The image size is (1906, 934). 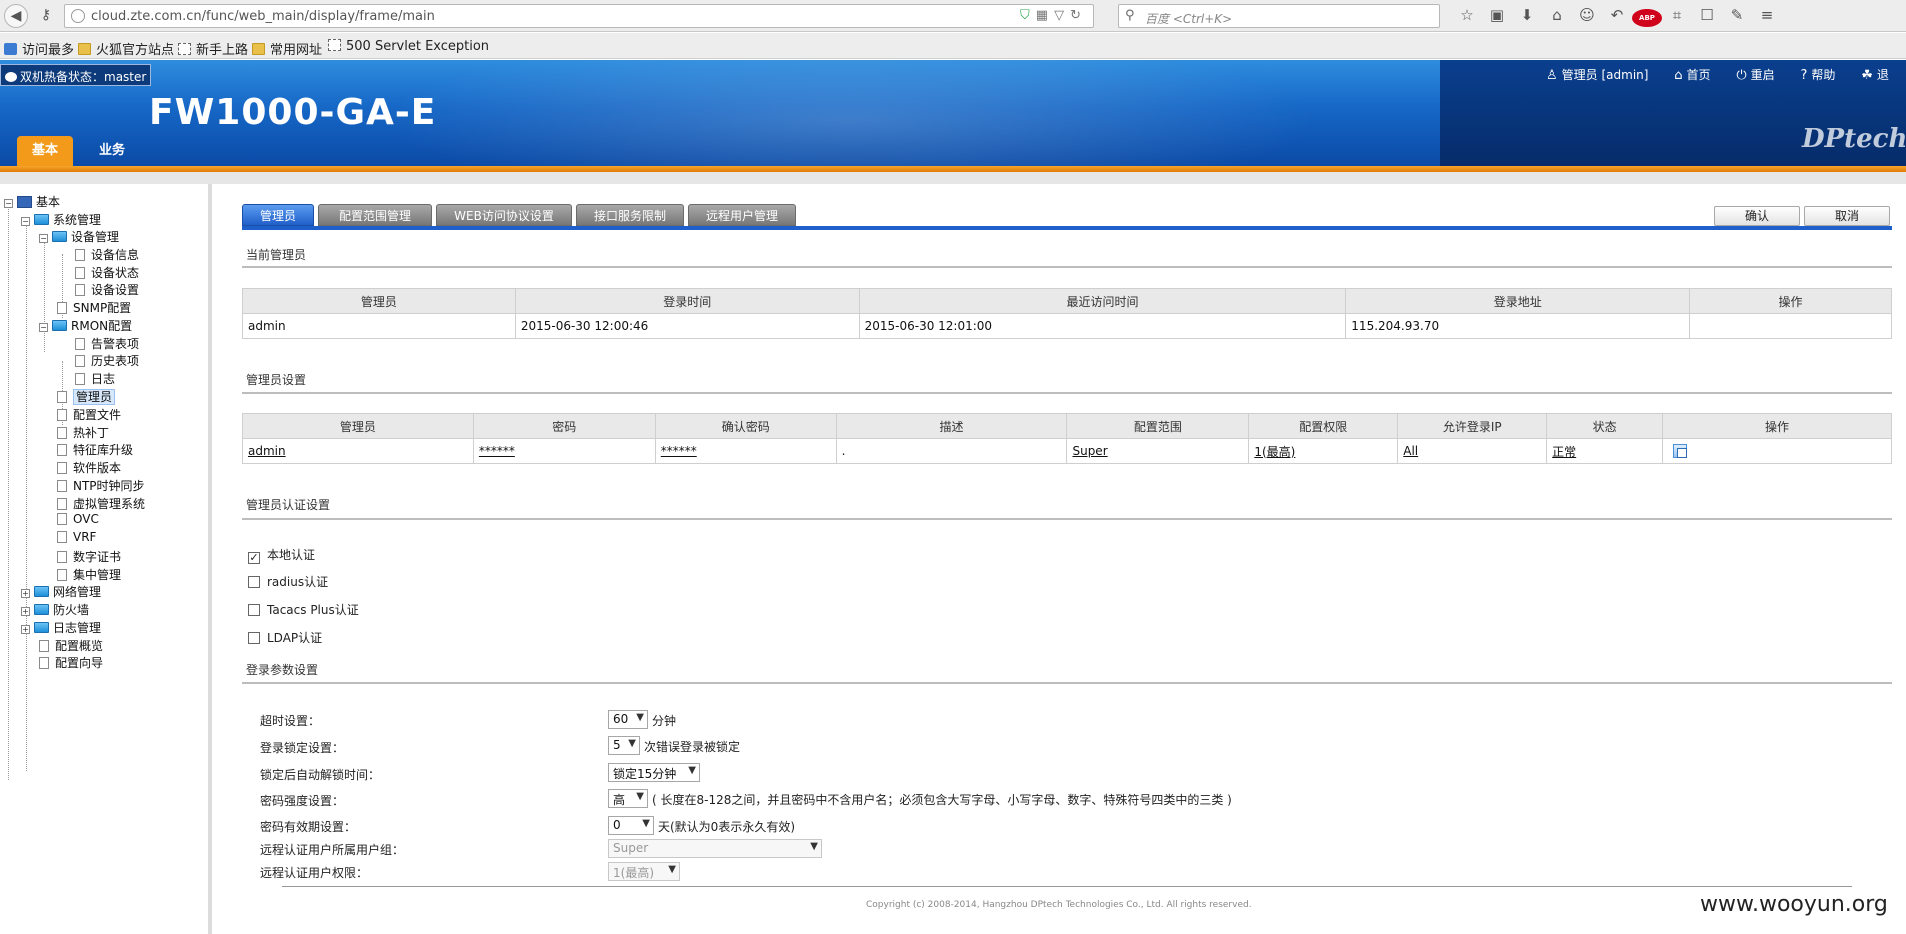 I want to click on reload-icon: ↻, so click(x=1078, y=15).